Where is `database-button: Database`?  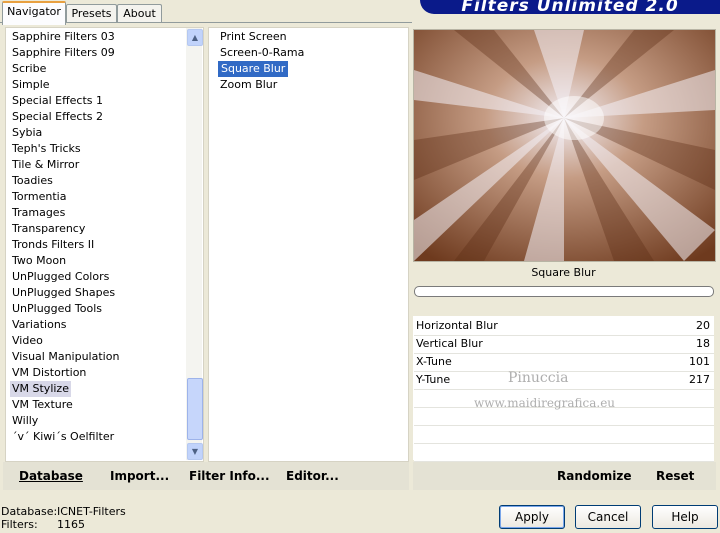
database-button: Database is located at coordinates (51, 476).